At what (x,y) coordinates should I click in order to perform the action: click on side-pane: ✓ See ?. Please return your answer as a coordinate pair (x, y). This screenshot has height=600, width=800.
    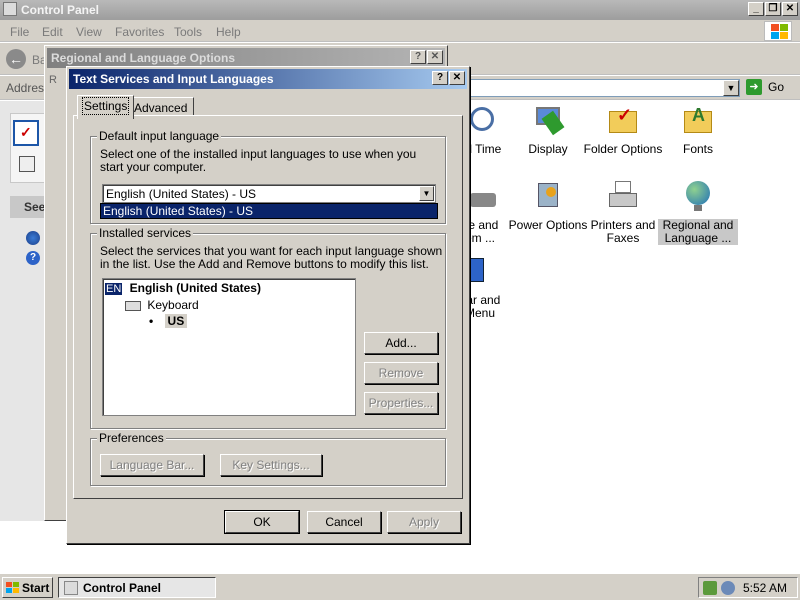
    Looking at the image, I should click on (23, 311).